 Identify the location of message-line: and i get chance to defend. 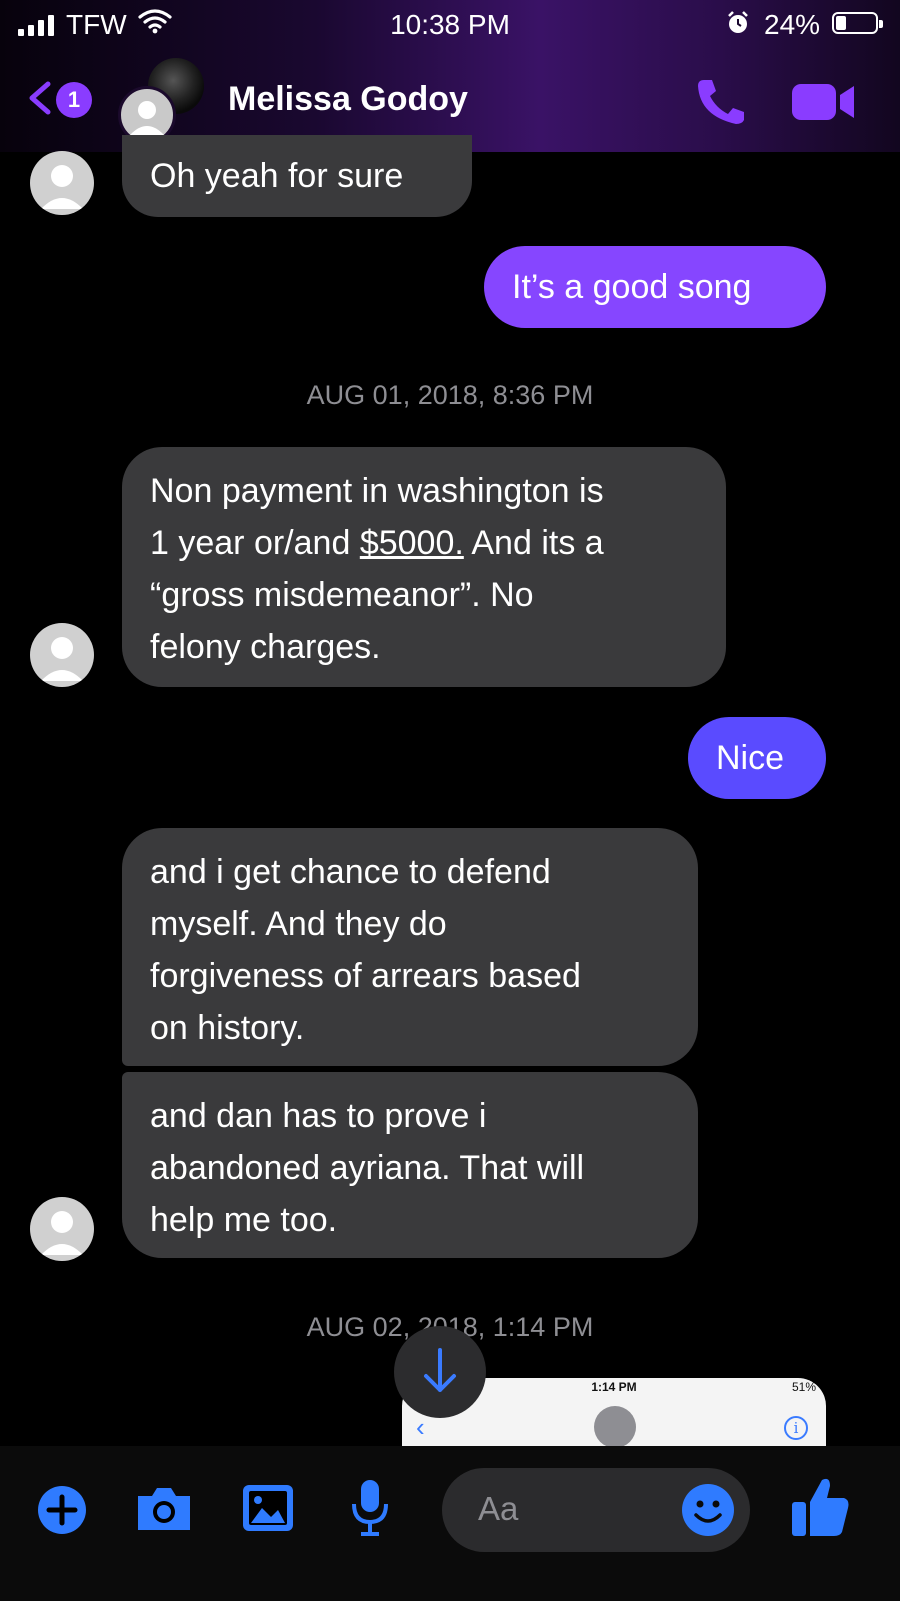
(350, 872).